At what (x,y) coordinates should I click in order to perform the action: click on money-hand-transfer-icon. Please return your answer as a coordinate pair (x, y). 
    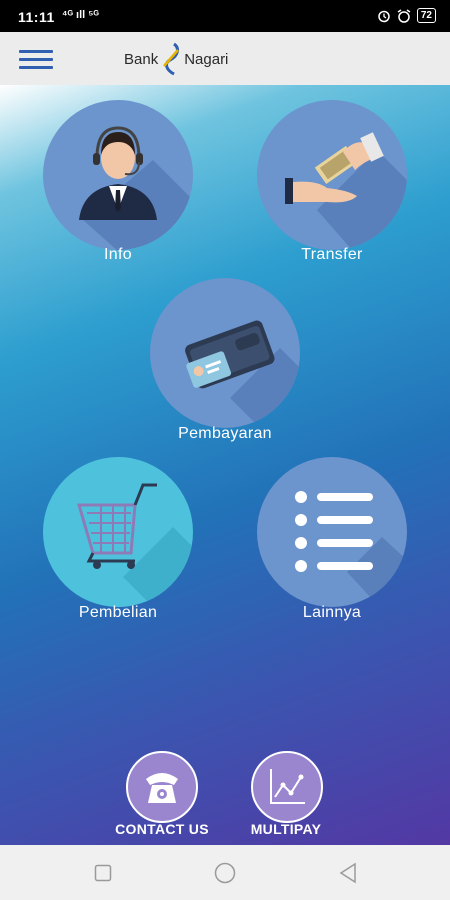
    Looking at the image, I should click on (346, 191).